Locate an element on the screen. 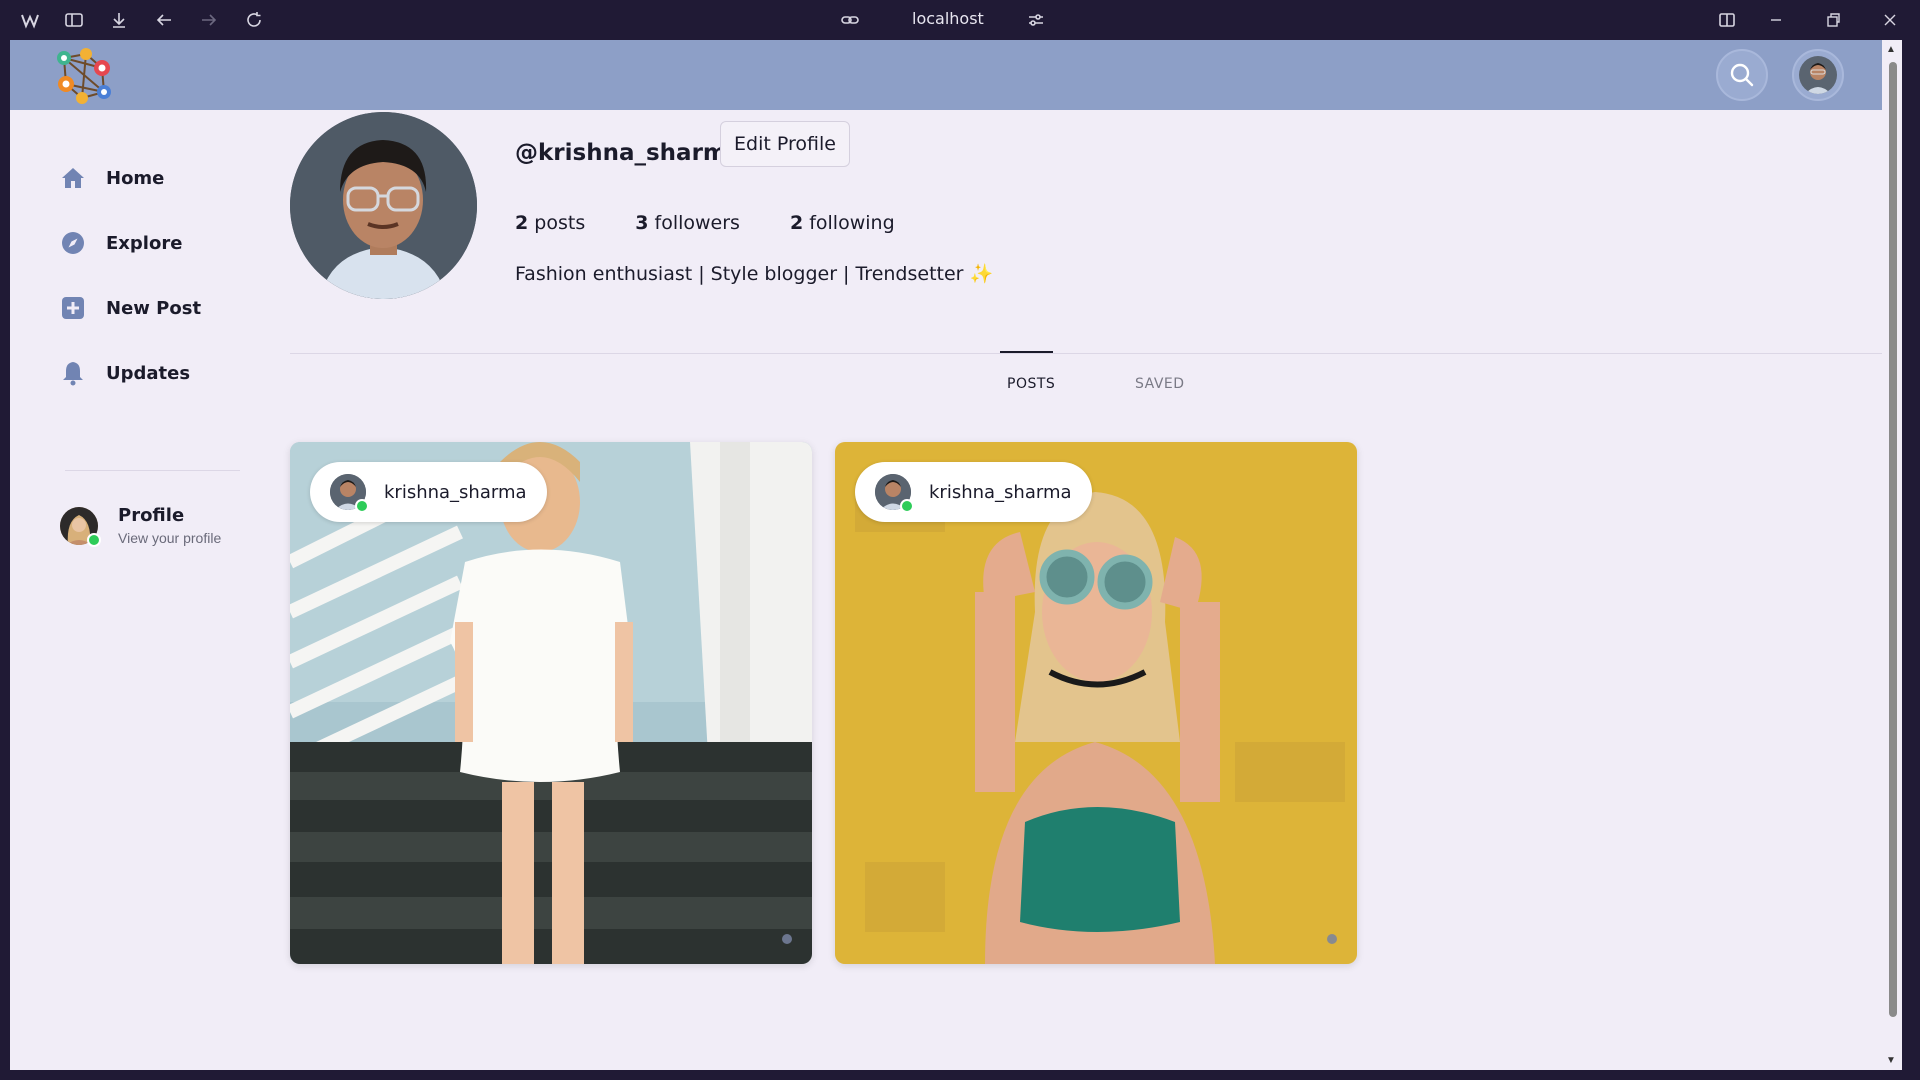 Image resolution: width=1920 pixels, height=1080 pixels. followers-label: followers is located at coordinates (697, 223).